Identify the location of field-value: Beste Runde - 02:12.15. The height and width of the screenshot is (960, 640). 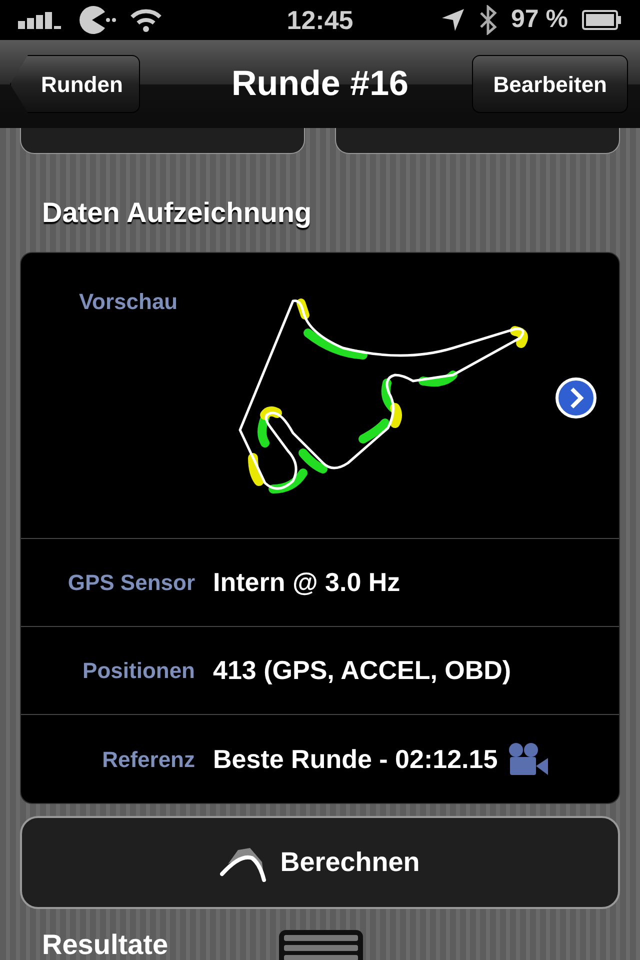
(355, 759).